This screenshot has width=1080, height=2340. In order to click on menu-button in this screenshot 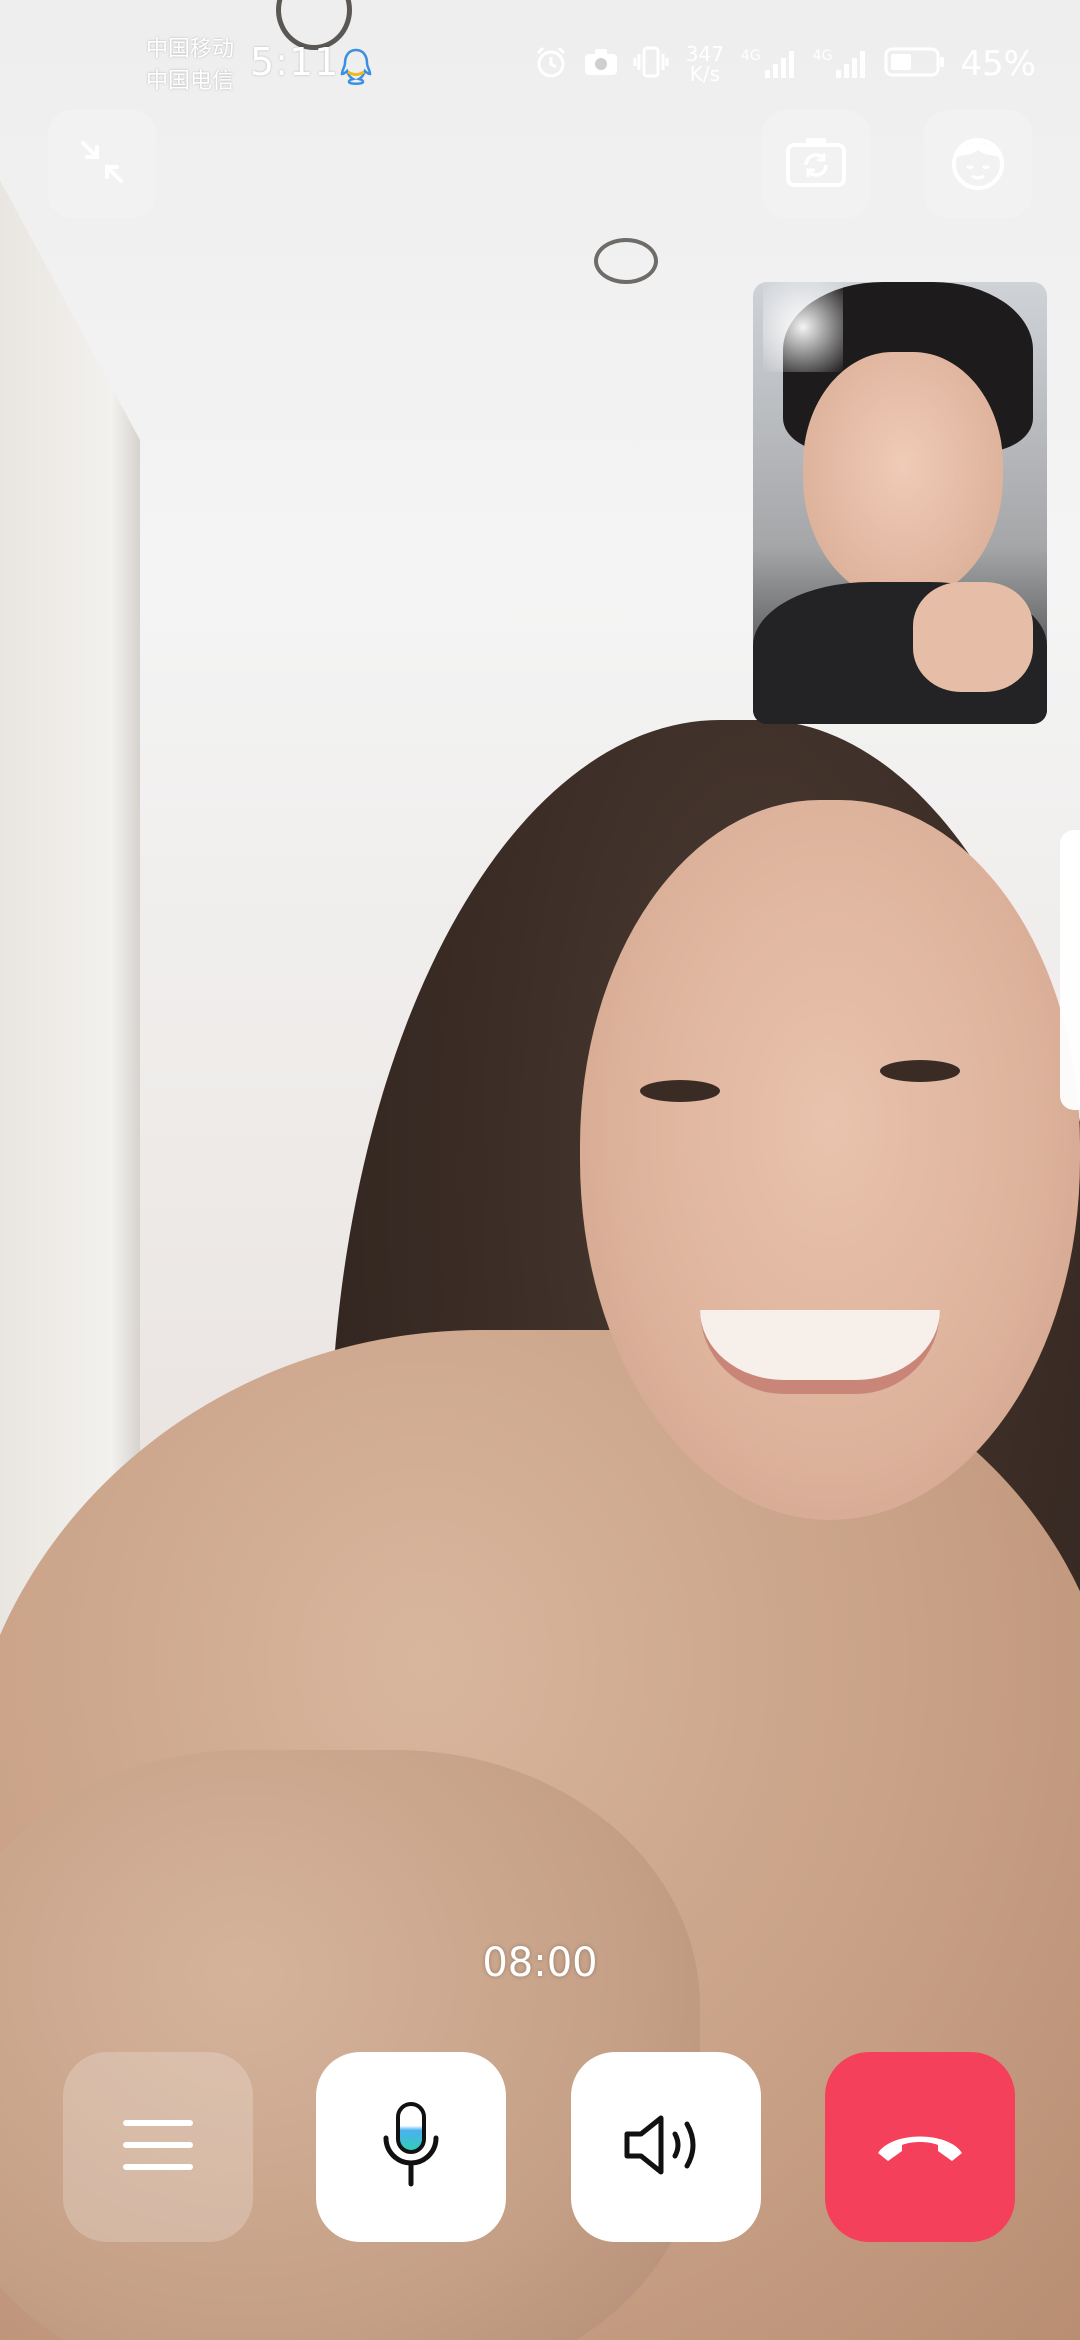, I will do `click(158, 2147)`.